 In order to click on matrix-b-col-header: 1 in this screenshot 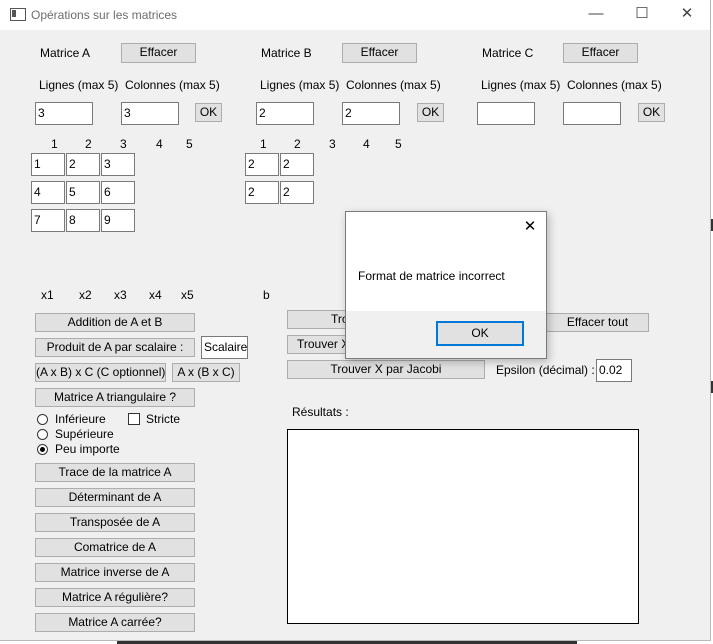, I will do `click(263, 144)`.